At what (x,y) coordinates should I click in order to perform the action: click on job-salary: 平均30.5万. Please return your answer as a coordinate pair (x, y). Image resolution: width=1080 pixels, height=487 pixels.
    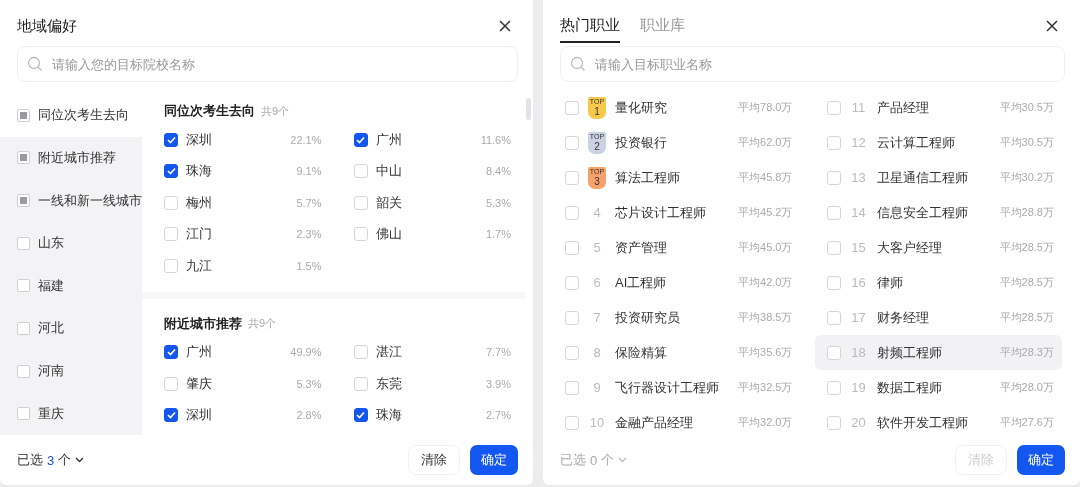
    Looking at the image, I should click on (1026, 142).